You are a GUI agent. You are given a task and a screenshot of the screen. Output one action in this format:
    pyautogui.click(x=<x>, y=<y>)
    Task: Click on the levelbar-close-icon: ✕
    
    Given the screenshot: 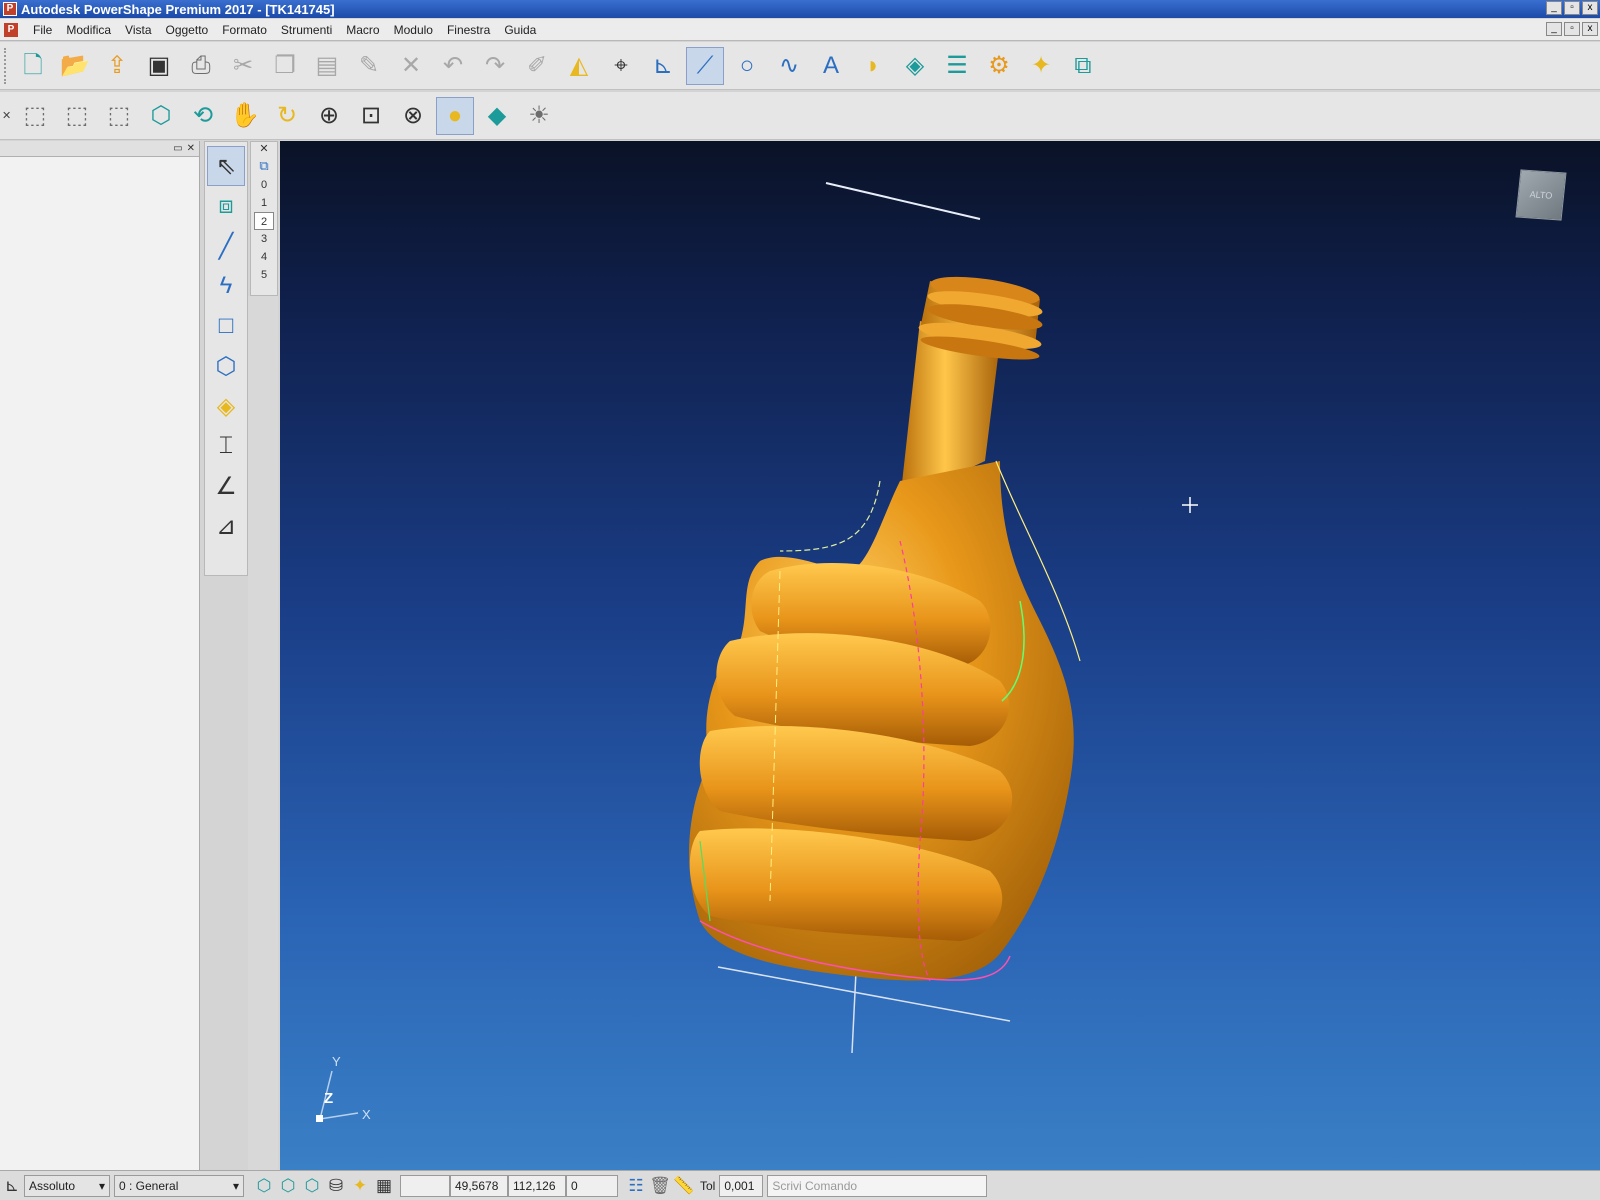 What is the action you would take?
    pyautogui.click(x=263, y=150)
    